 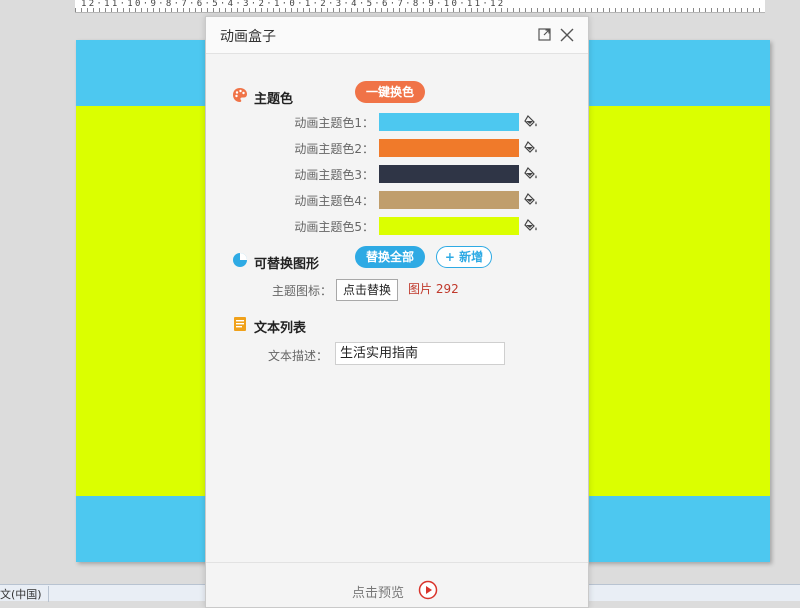 I want to click on close-icon, so click(x=567, y=35).